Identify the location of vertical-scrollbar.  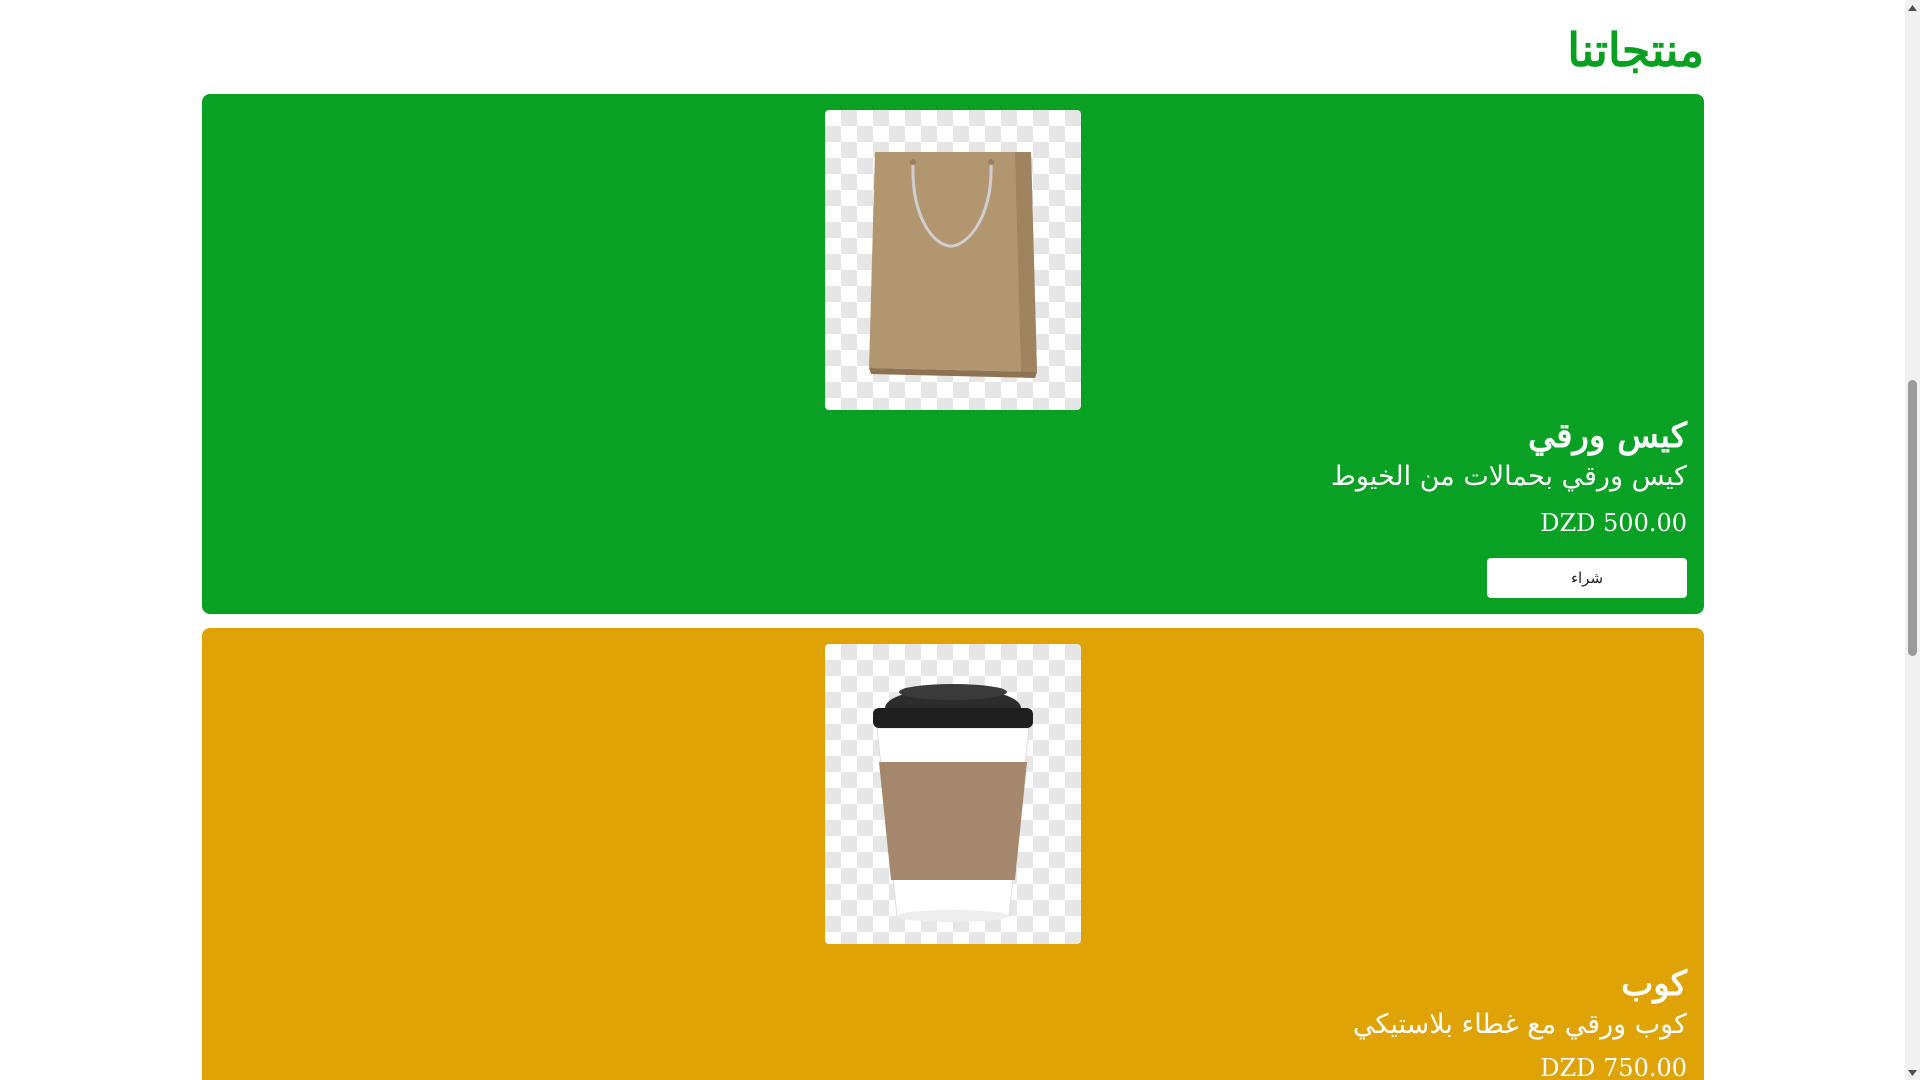
(1912, 540).